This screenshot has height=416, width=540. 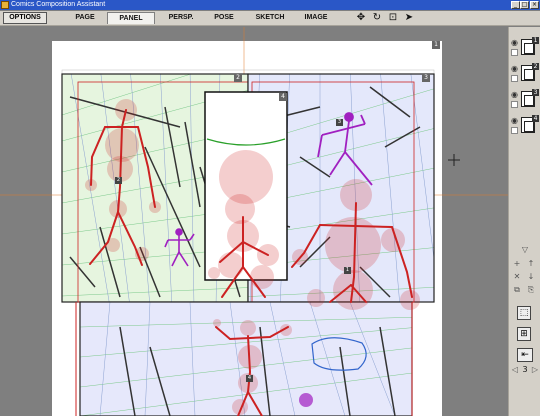 What do you see at coordinates (283, 97) in the screenshot?
I see `panel-badge: 4` at bounding box center [283, 97].